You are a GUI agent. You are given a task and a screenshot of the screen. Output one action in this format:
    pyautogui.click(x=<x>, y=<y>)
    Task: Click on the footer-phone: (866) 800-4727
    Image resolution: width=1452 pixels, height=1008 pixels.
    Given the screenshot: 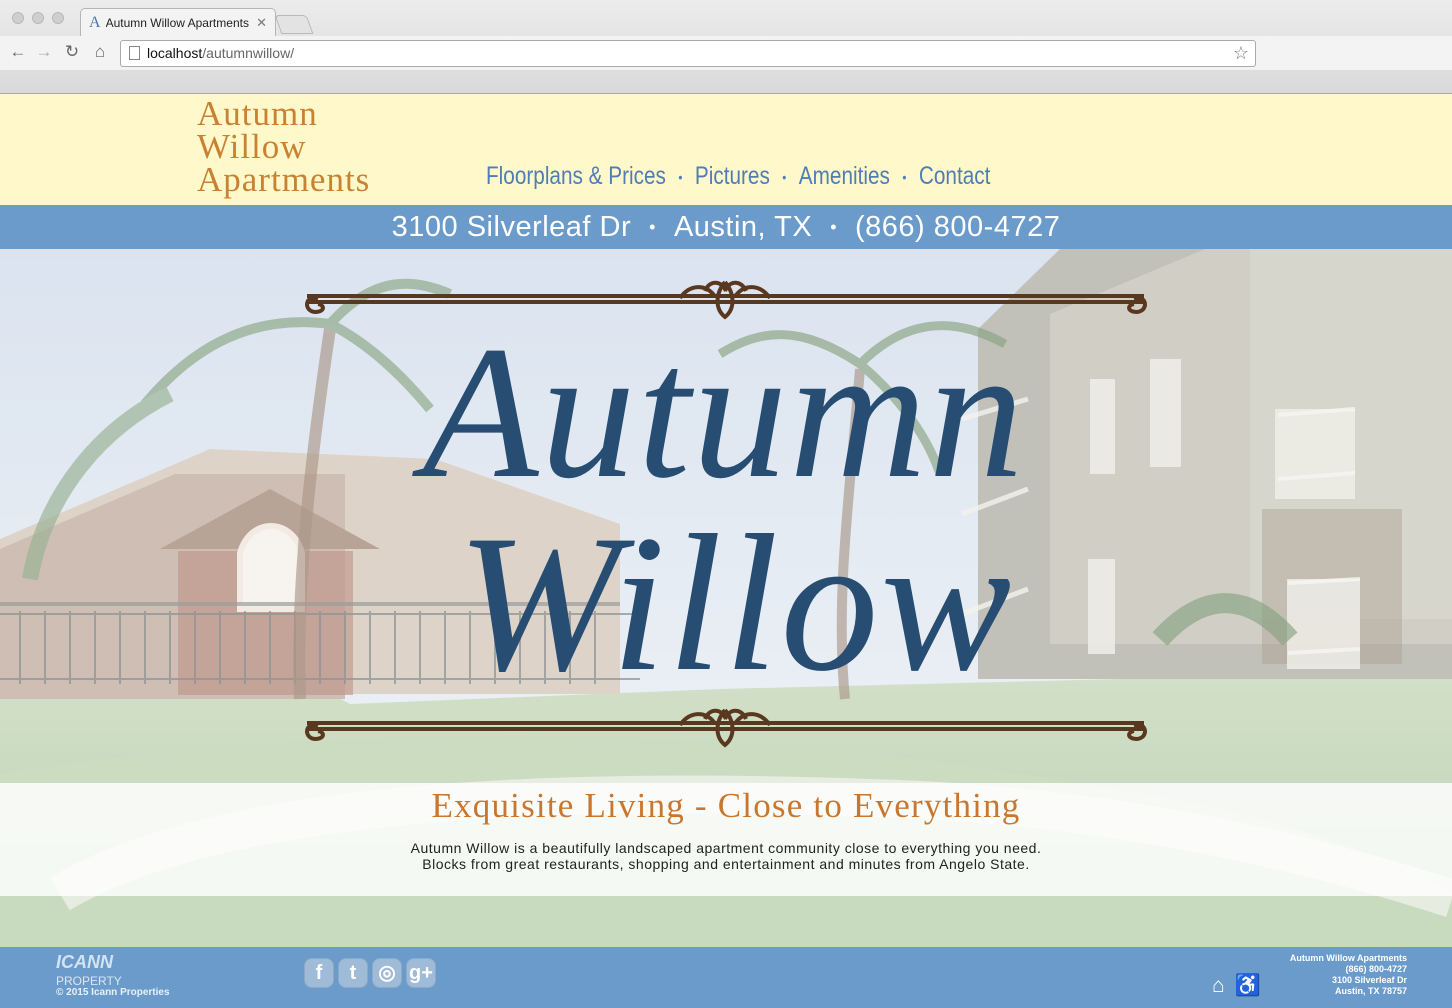 What is the action you would take?
    pyautogui.click(x=1332, y=969)
    